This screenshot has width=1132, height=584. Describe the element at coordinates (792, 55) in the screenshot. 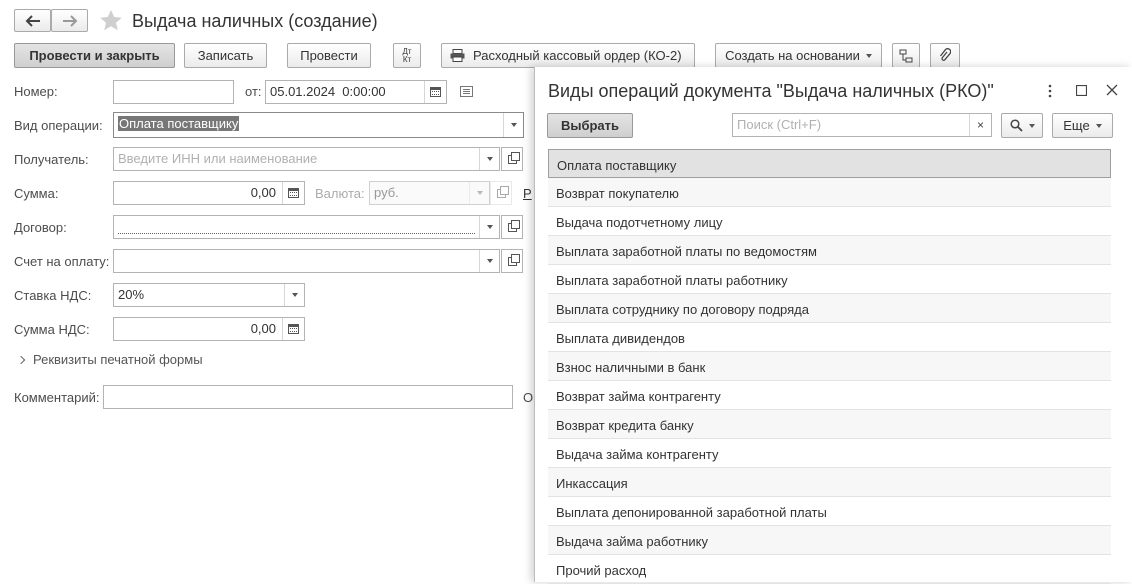

I see `create-based-on-label: Создать на основании` at that location.